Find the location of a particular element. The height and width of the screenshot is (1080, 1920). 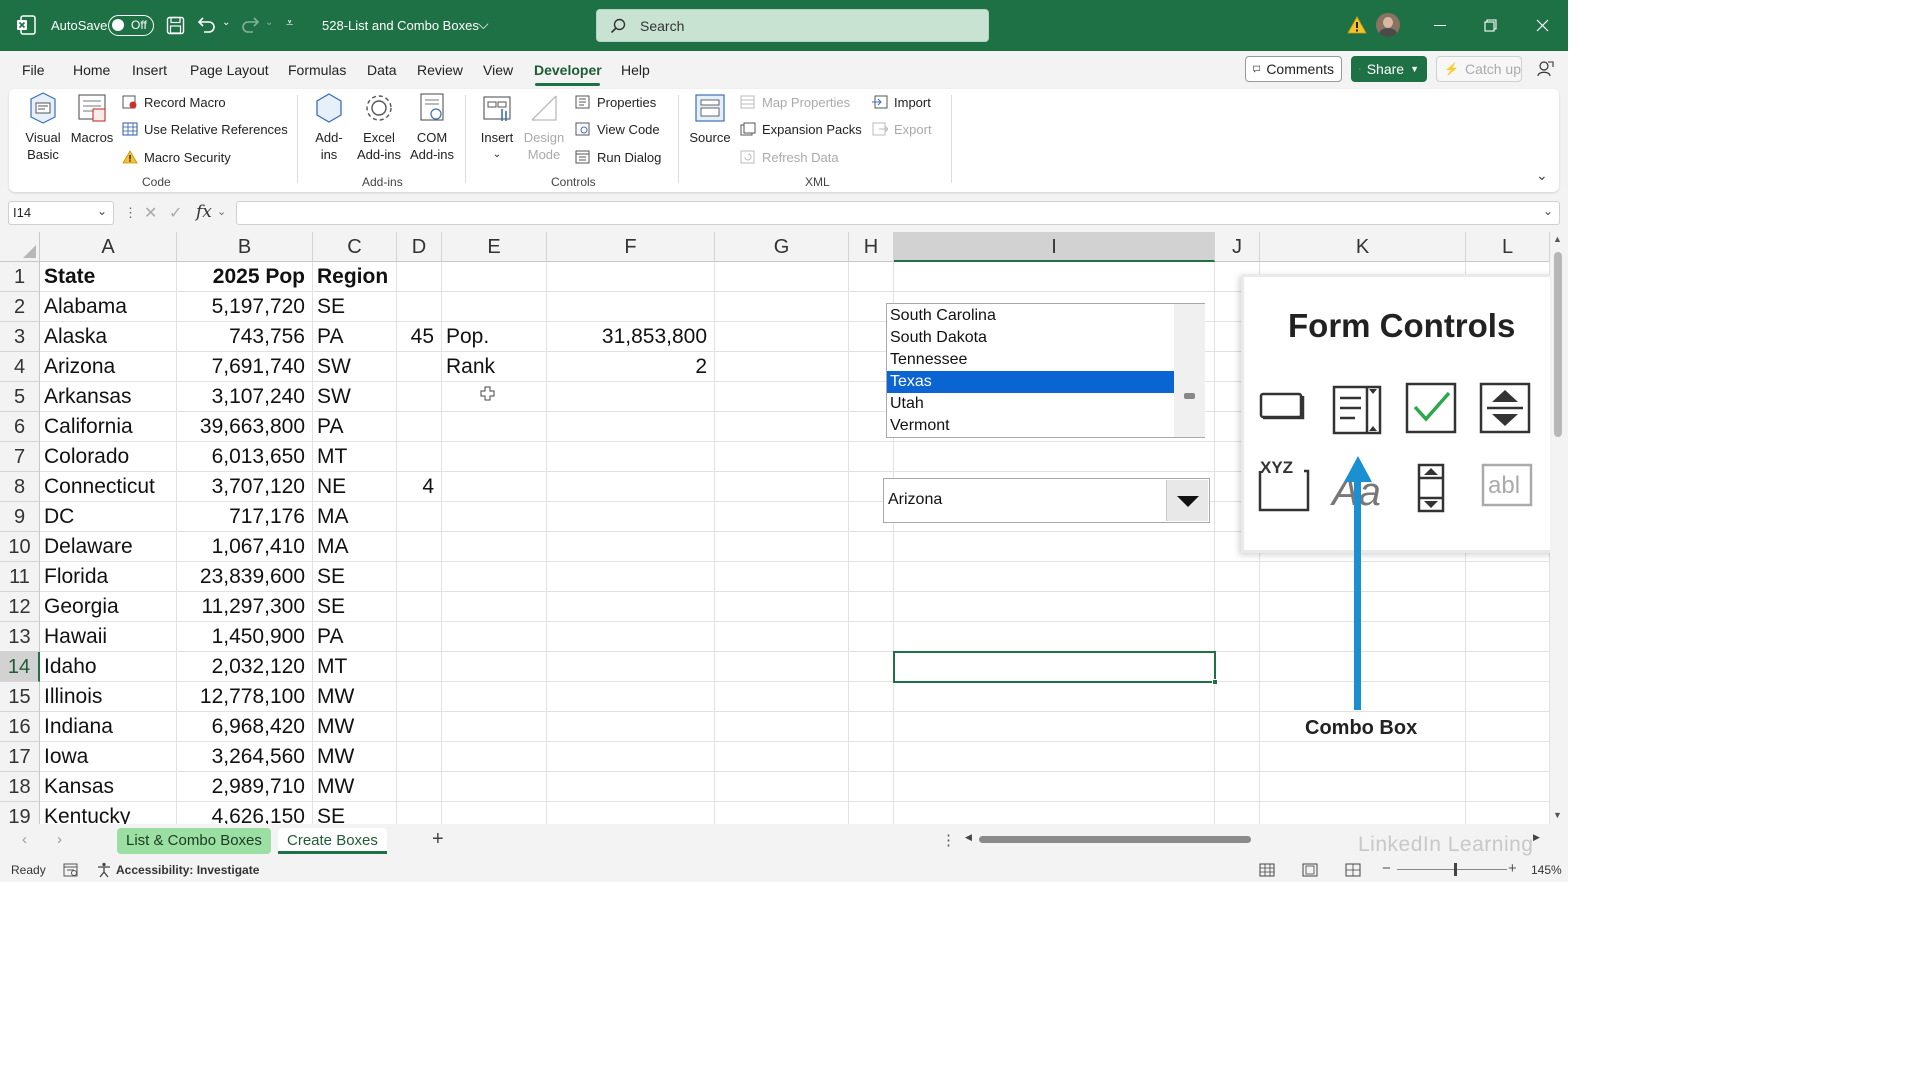

row-header-14: 14 is located at coordinates (20, 667).